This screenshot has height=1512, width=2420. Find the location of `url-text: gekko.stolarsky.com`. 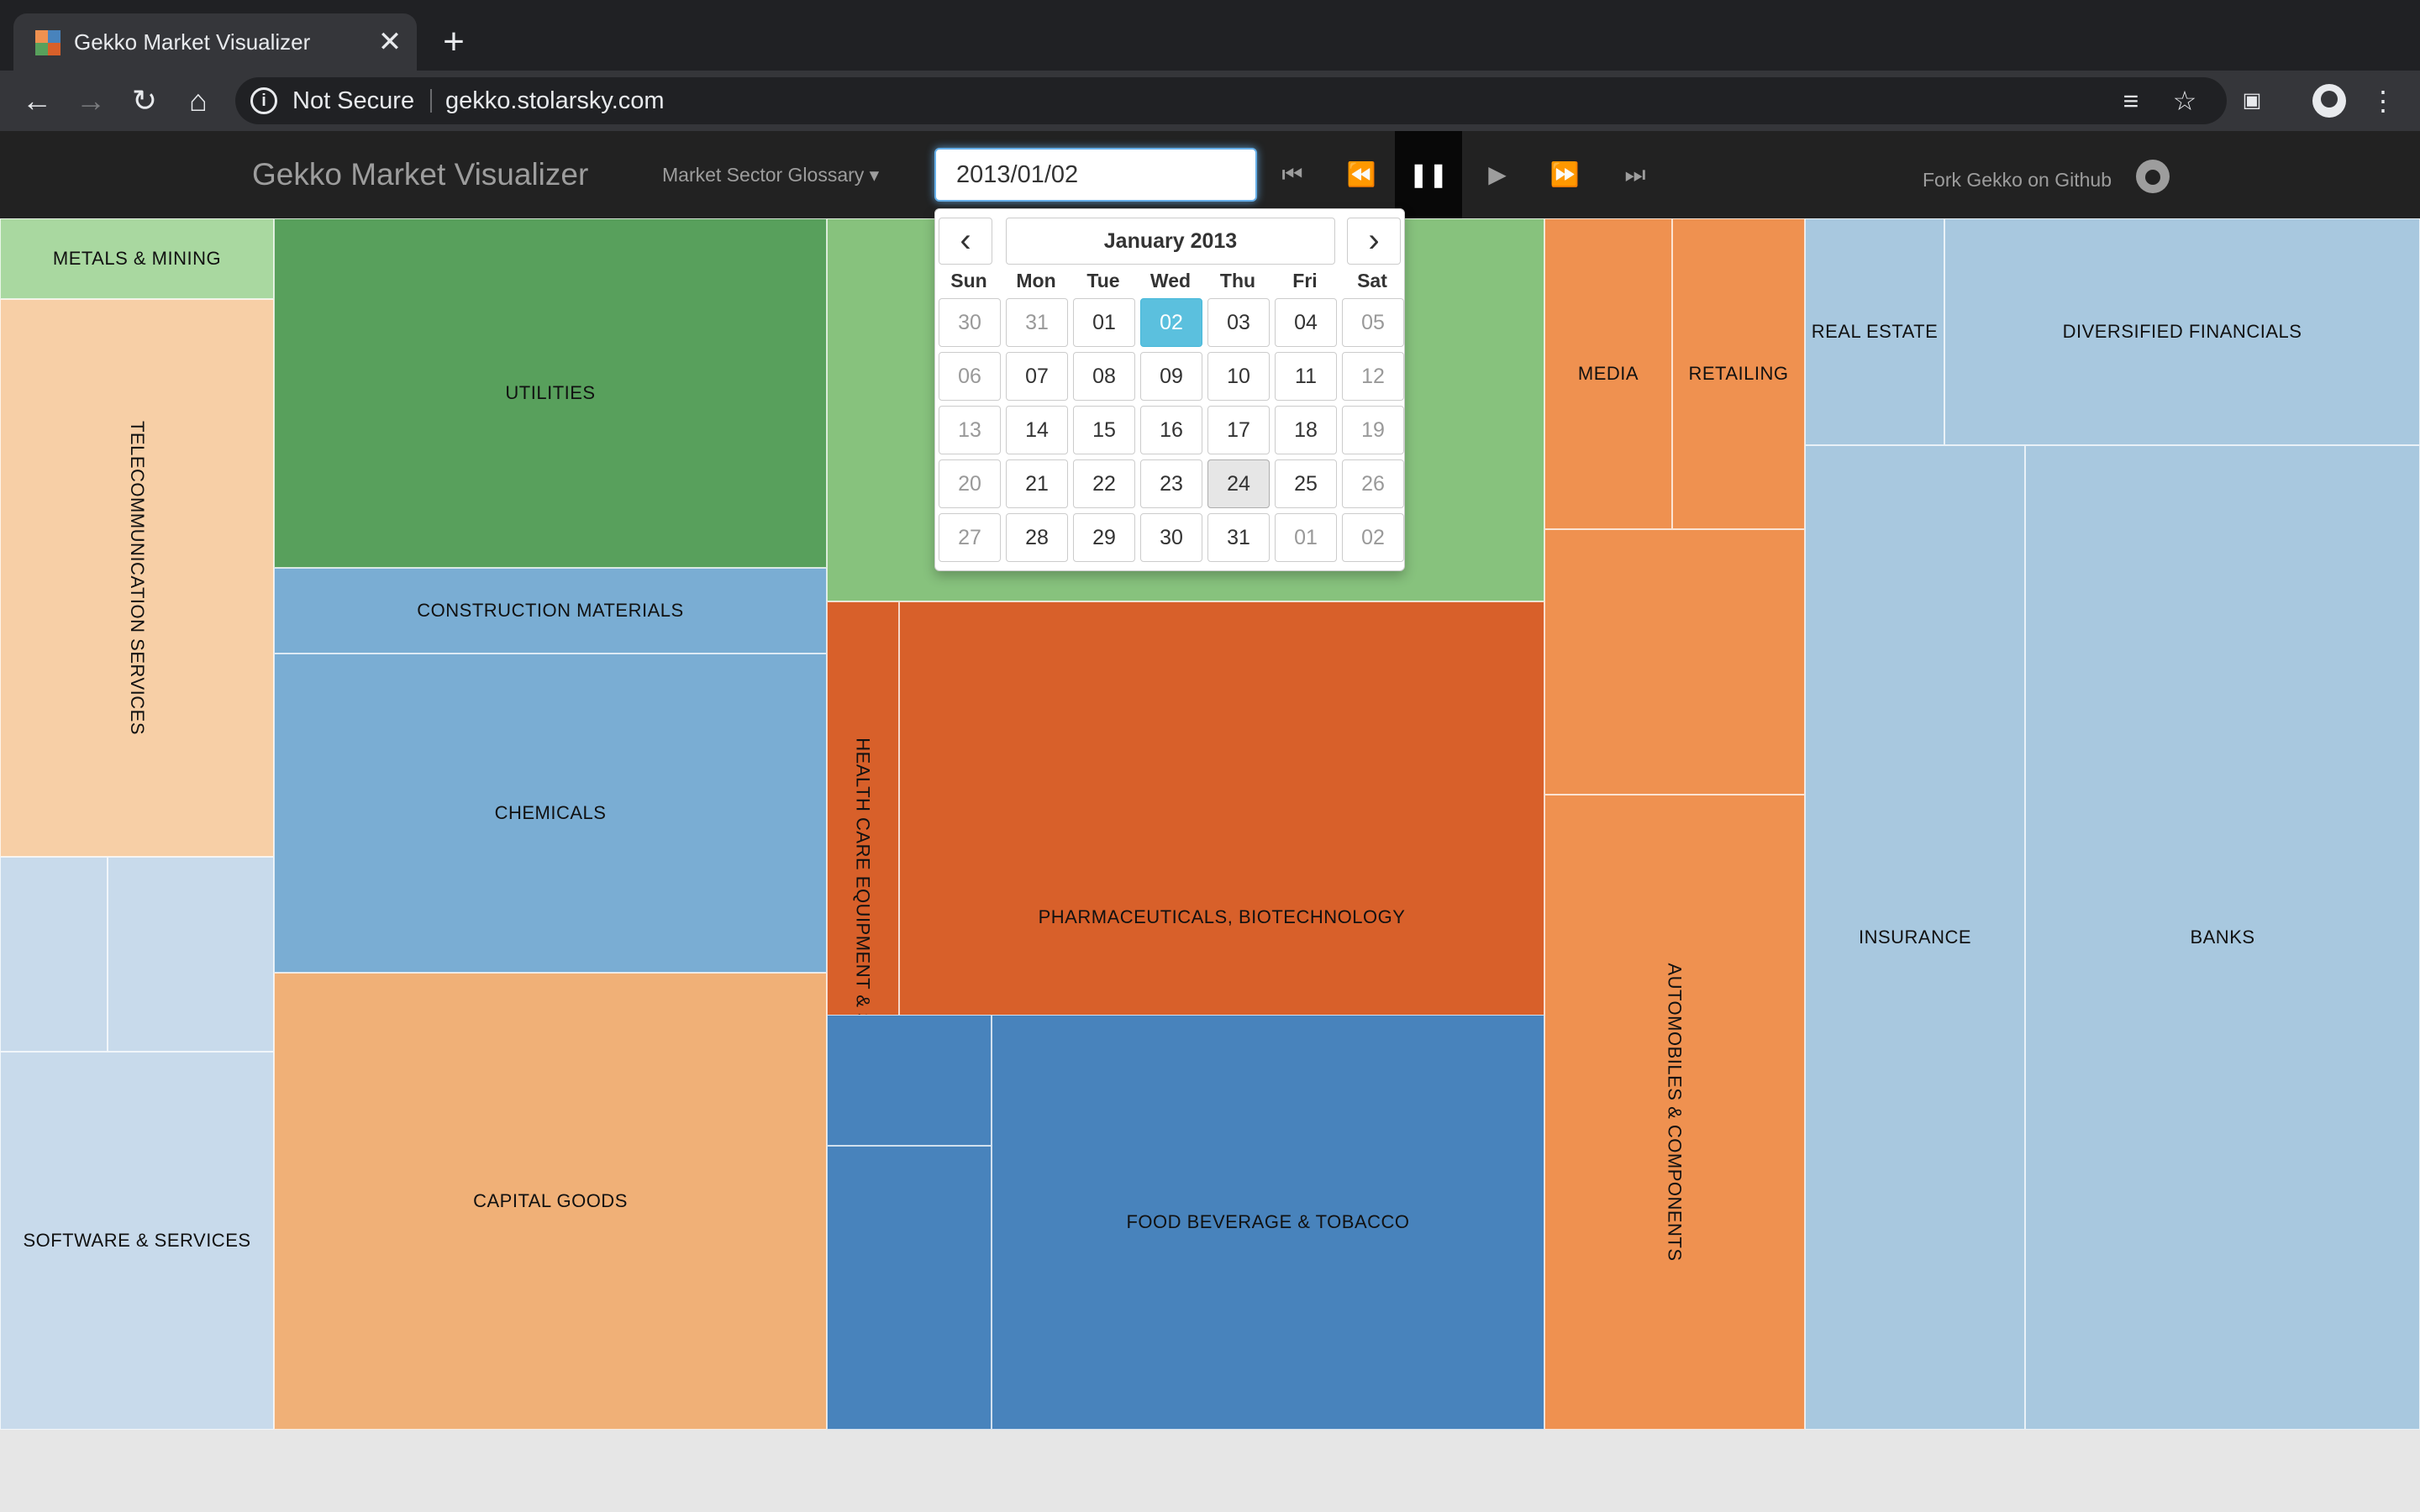

url-text: gekko.stolarsky.com is located at coordinates (555, 100).